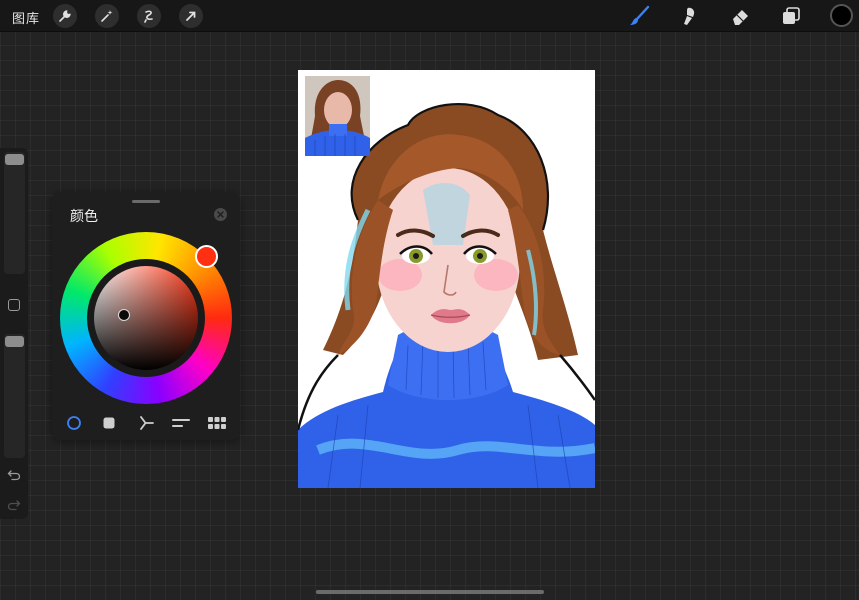 This screenshot has height=600, width=859. What do you see at coordinates (14, 505) in the screenshot?
I see `redo-icon` at bounding box center [14, 505].